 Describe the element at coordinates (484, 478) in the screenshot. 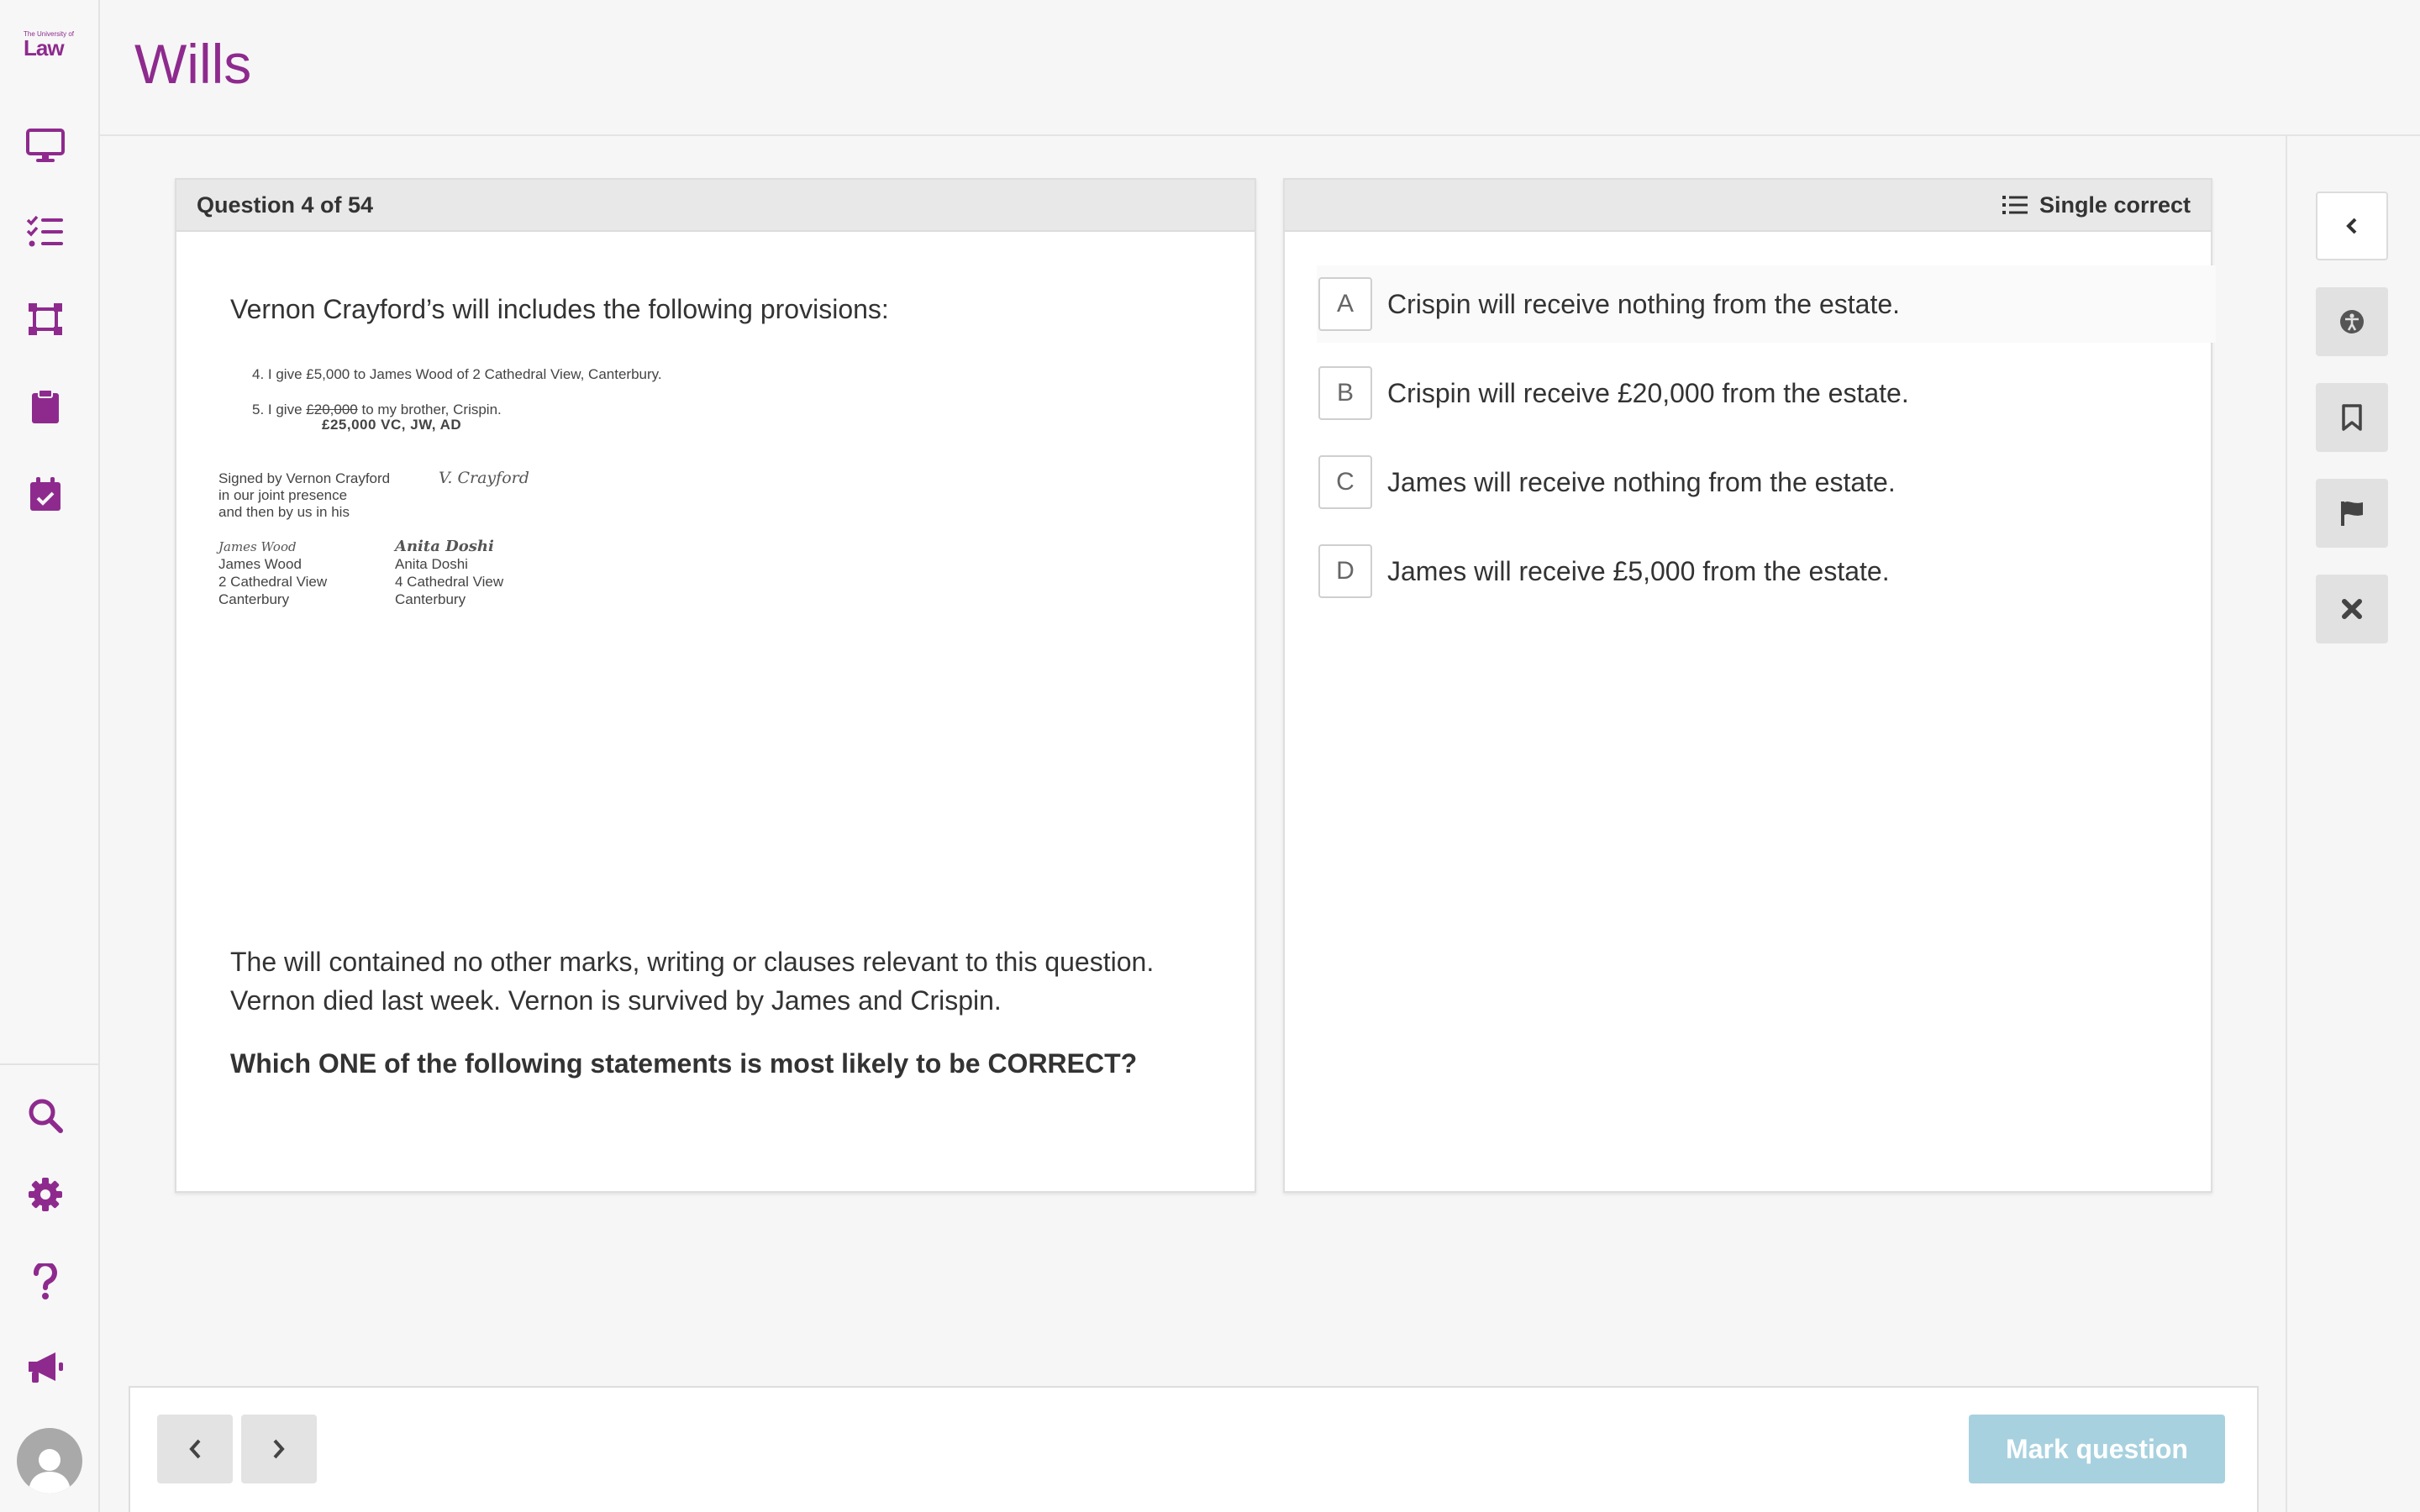

I see `testator-signature: V. Crayford` at that location.